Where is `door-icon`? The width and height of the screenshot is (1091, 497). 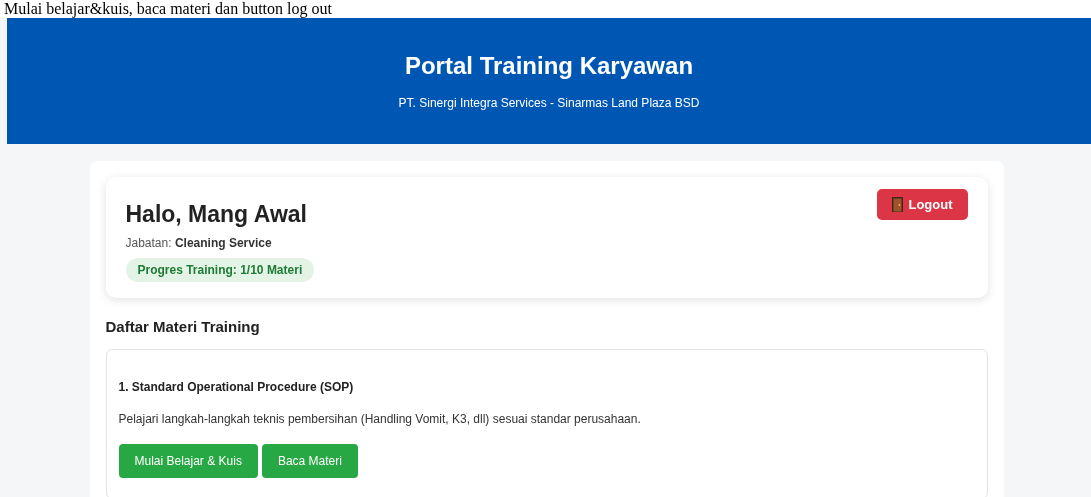 door-icon is located at coordinates (898, 204).